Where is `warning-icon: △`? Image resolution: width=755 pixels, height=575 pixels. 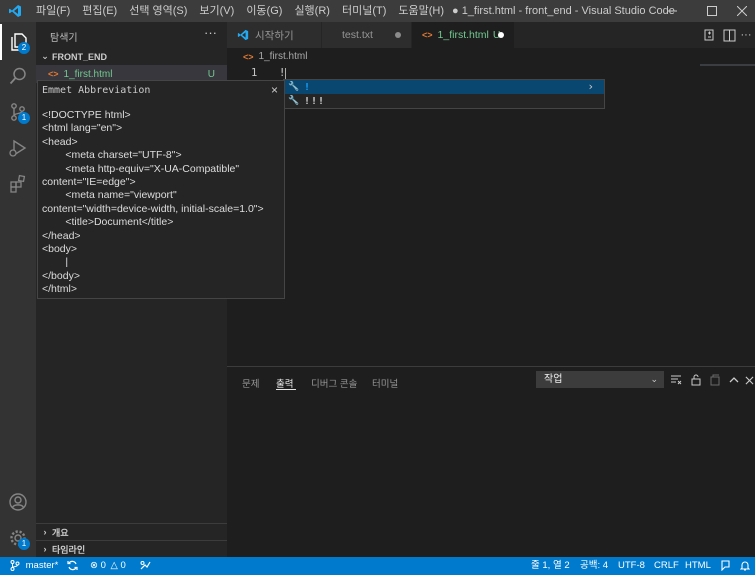 warning-icon: △ is located at coordinates (114, 565).